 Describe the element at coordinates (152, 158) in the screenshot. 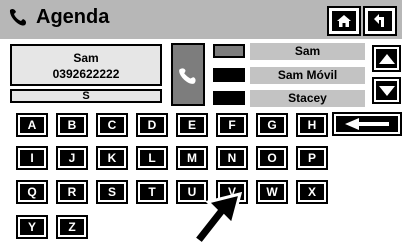

I see `key-l: L` at that location.